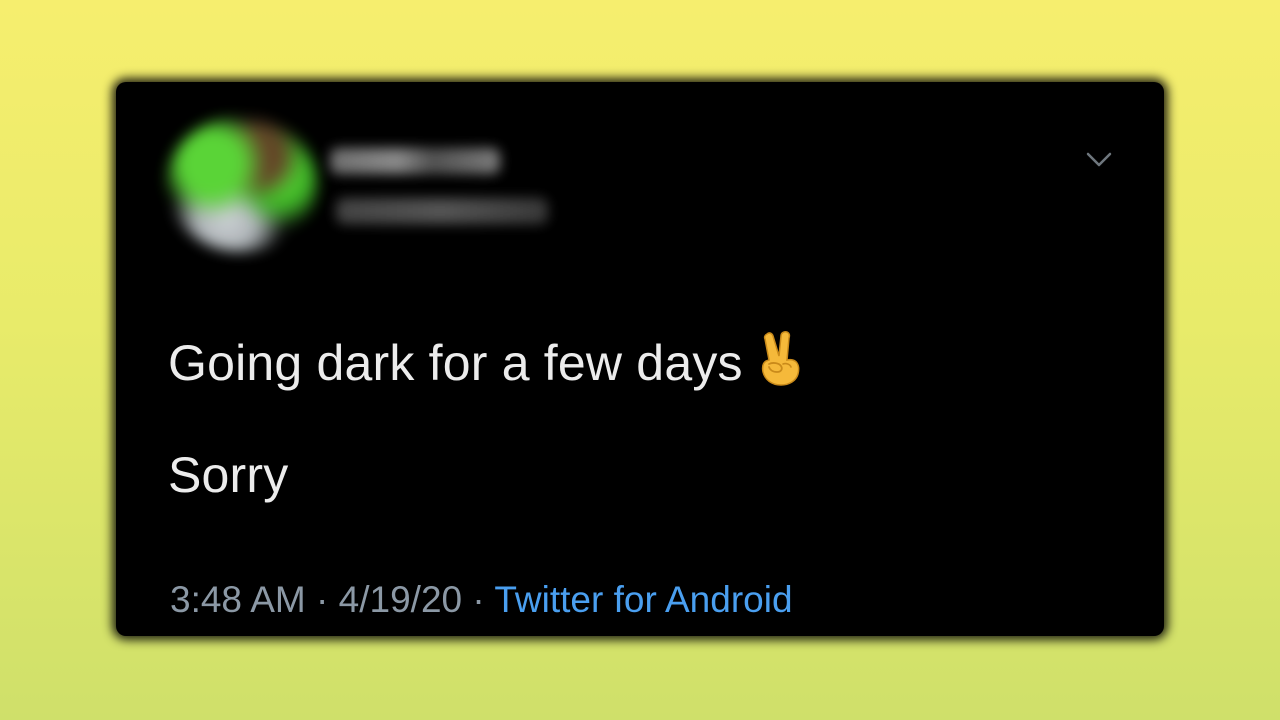  What do you see at coordinates (442, 211) in the screenshot?
I see `redacted-username` at bounding box center [442, 211].